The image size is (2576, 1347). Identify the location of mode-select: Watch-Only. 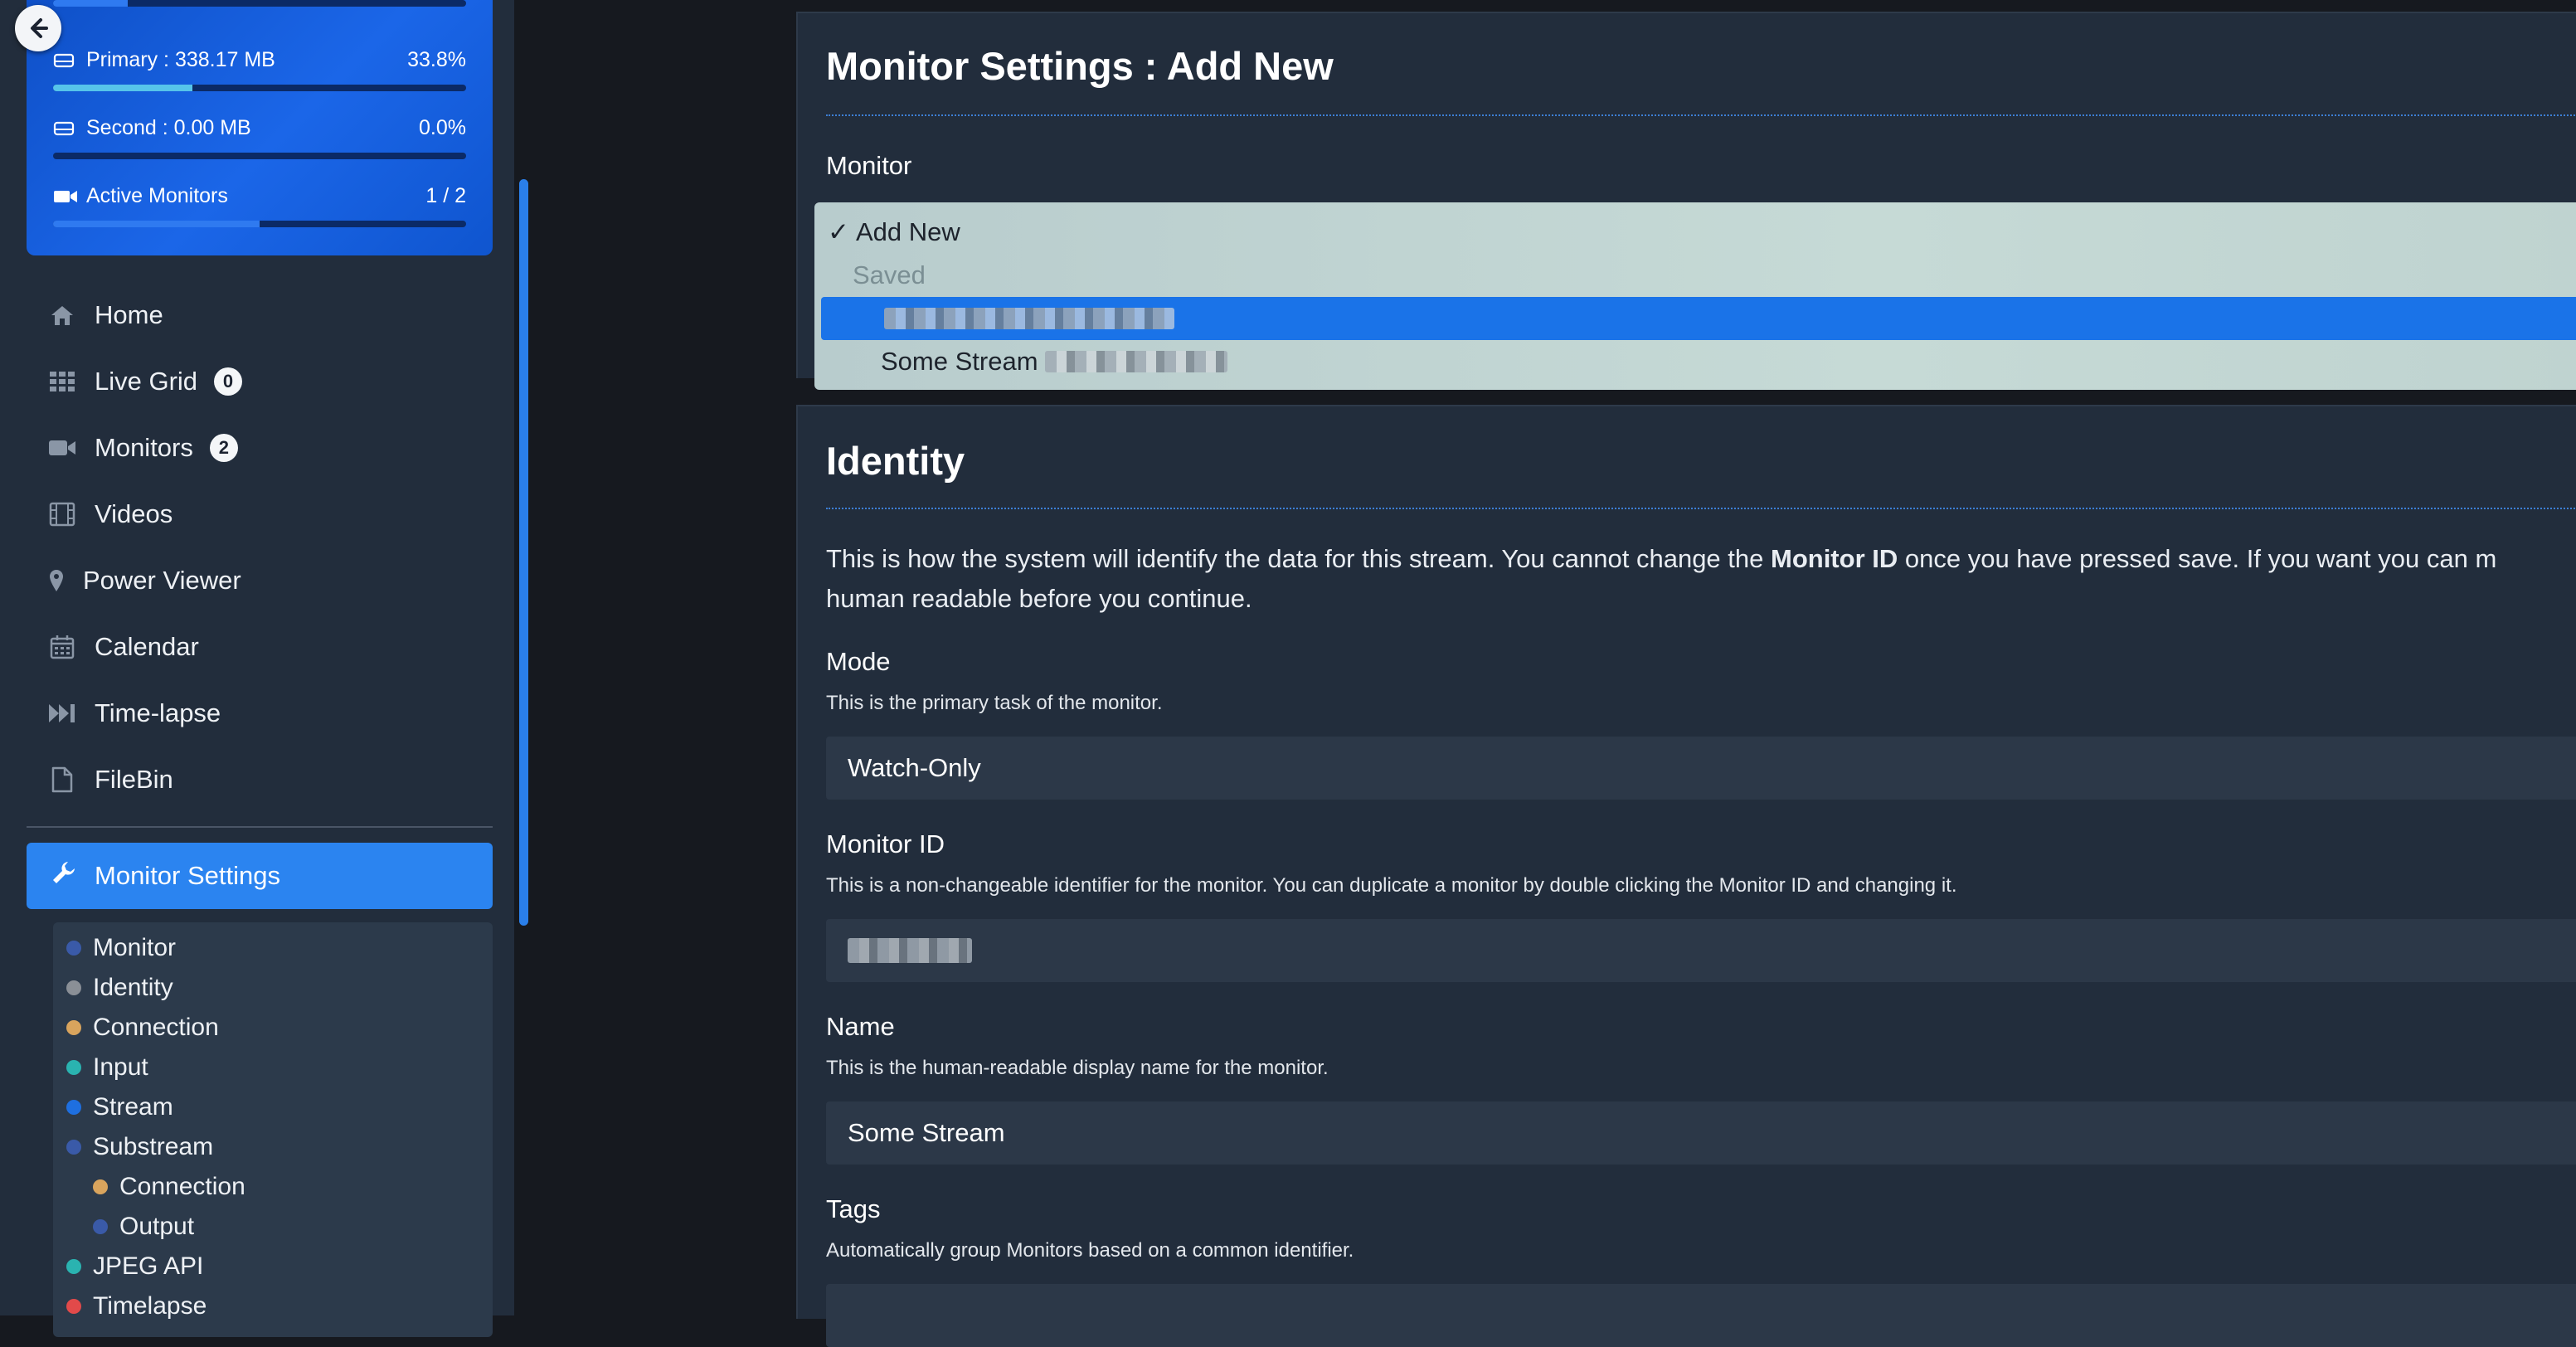
(1701, 769).